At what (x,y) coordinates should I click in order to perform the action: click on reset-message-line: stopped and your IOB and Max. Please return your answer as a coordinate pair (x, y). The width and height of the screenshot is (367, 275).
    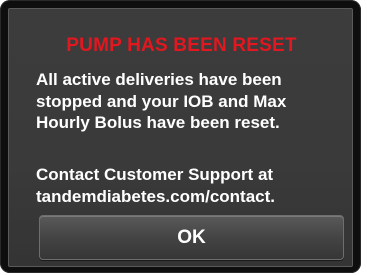
    Looking at the image, I should click on (161, 101).